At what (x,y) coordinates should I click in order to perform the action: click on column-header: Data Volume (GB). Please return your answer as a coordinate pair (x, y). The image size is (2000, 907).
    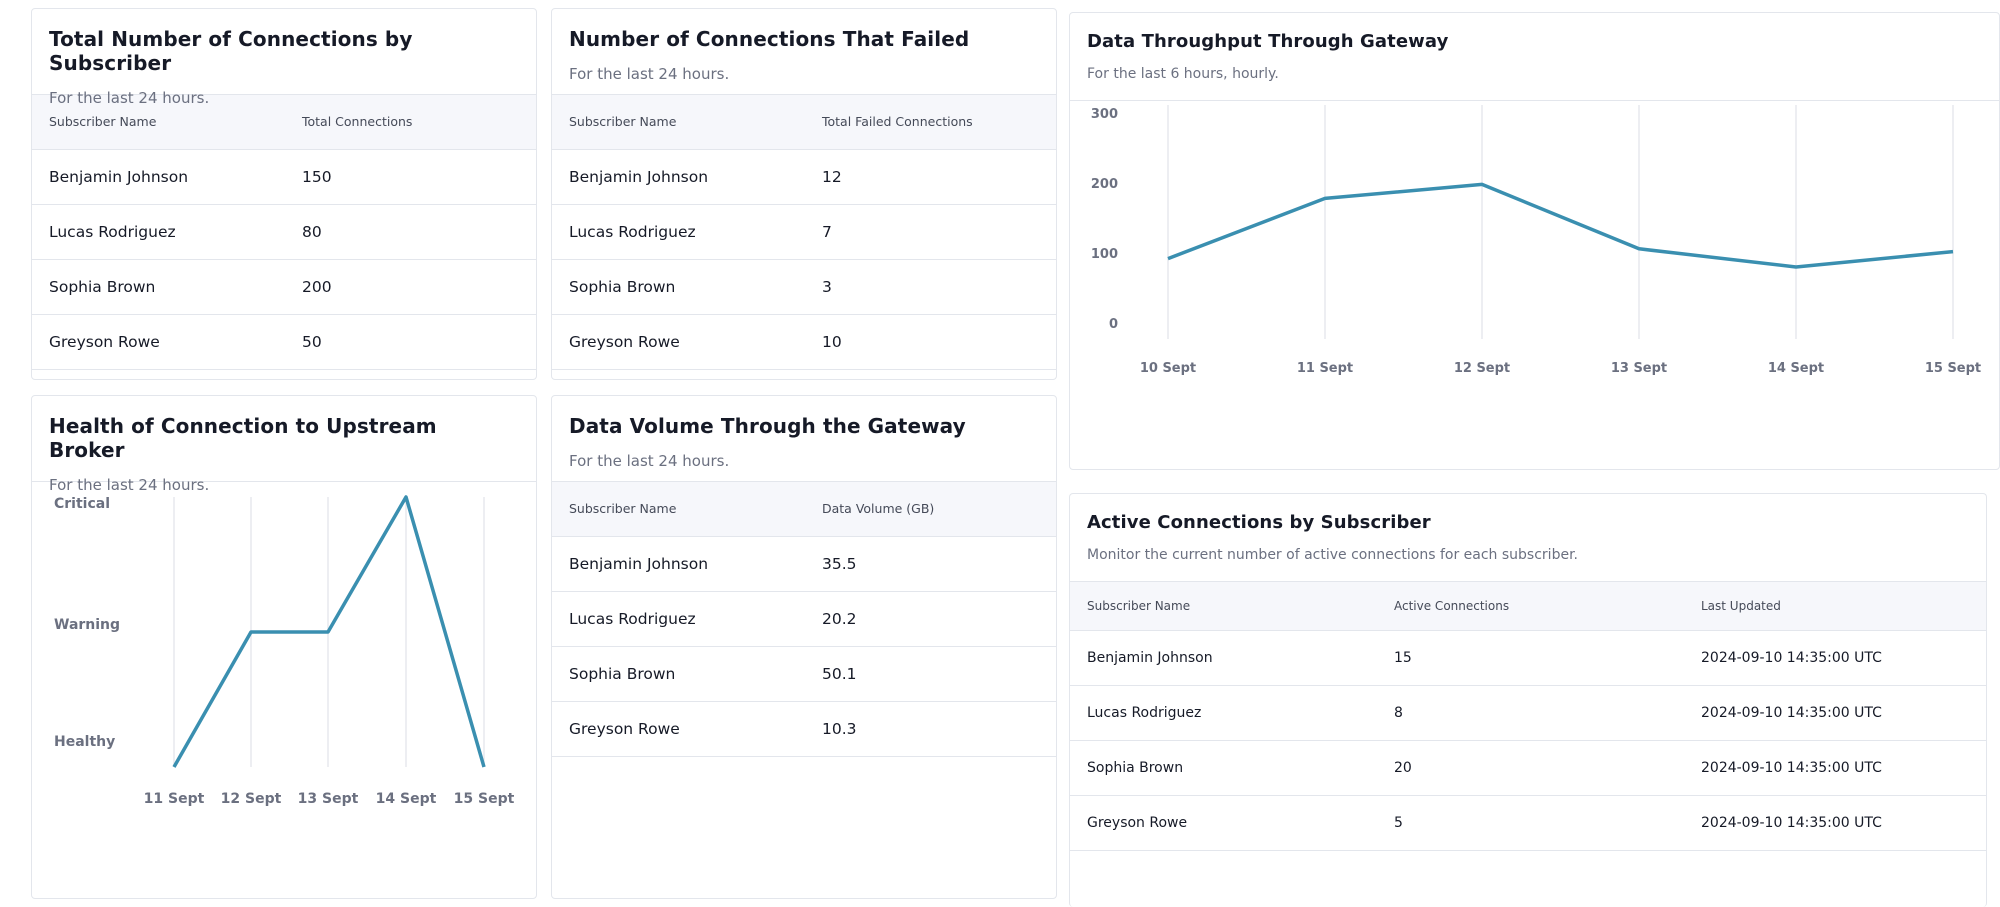
    Looking at the image, I should click on (930, 509).